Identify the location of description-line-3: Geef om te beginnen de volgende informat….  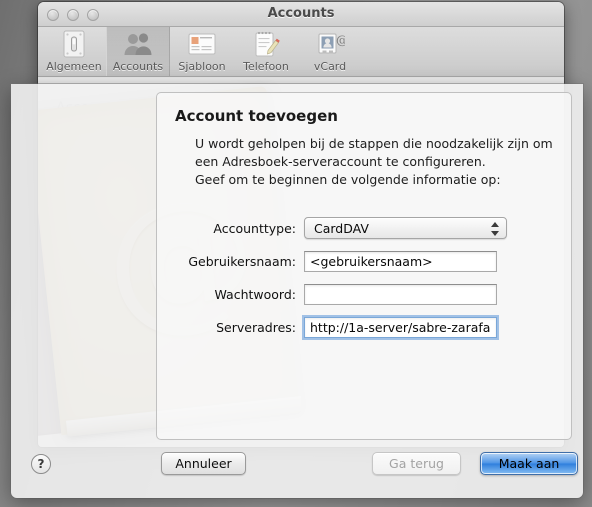
(348, 179).